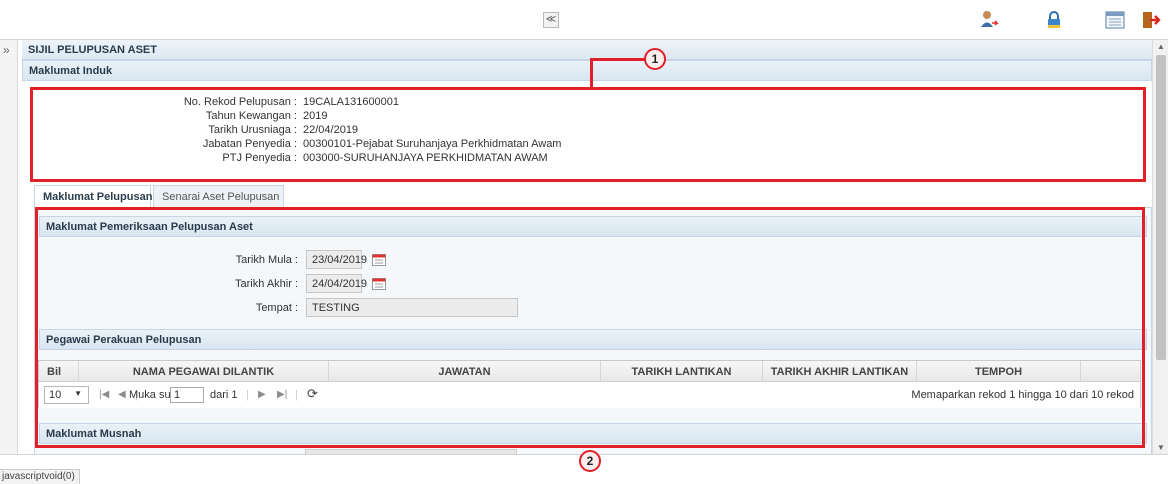 The height and width of the screenshot is (484, 1168). Describe the element at coordinates (590, 461) in the screenshot. I see `annotation-callout-2: 2` at that location.